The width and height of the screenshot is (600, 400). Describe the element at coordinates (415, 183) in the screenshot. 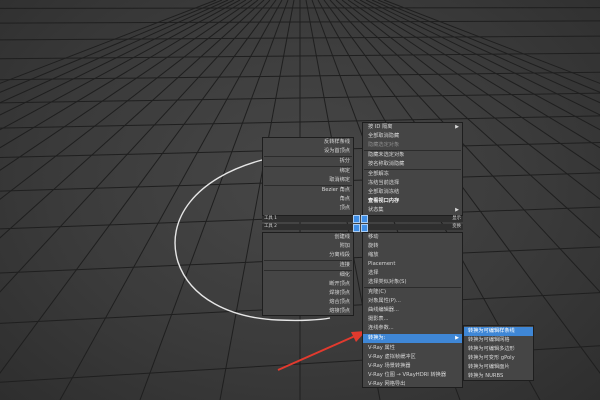

I see `menu-item-freeze-selection: 冻结当前选择` at that location.